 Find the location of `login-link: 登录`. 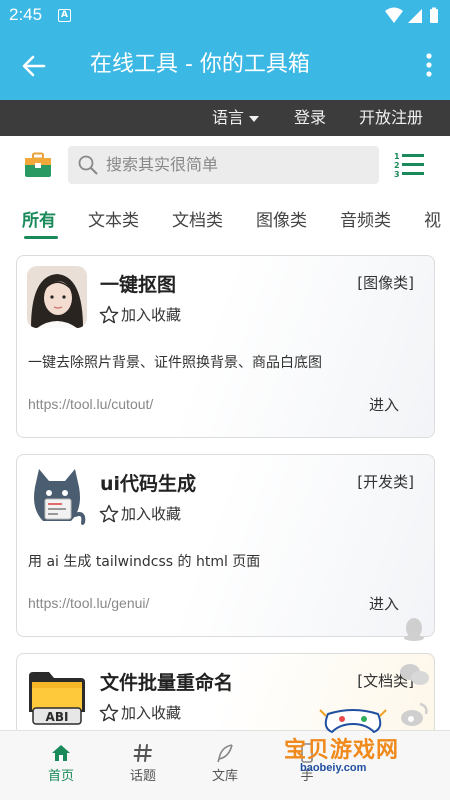

login-link: 登录 is located at coordinates (310, 118).